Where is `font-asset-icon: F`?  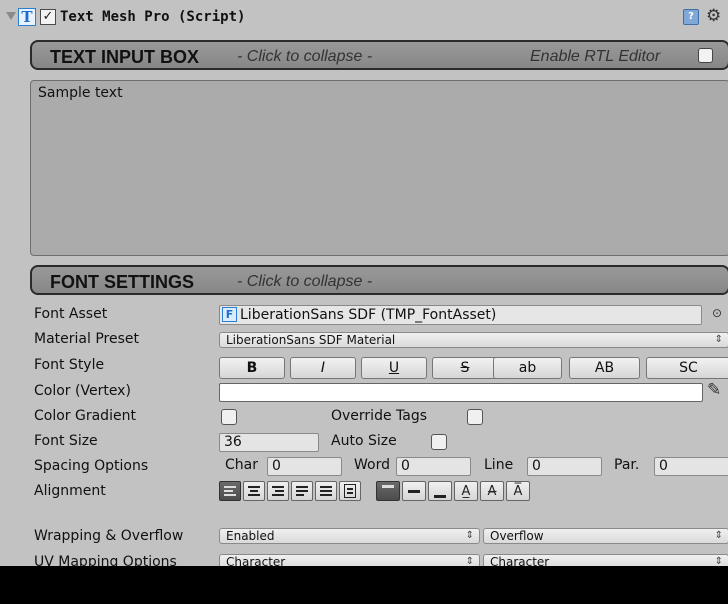 font-asset-icon: F is located at coordinates (229, 314).